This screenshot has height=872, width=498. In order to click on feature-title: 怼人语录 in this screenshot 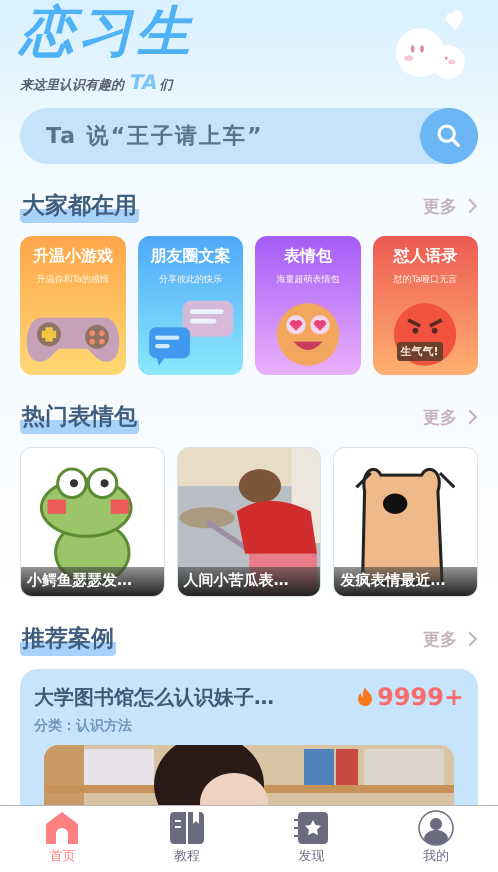, I will do `click(425, 256)`.